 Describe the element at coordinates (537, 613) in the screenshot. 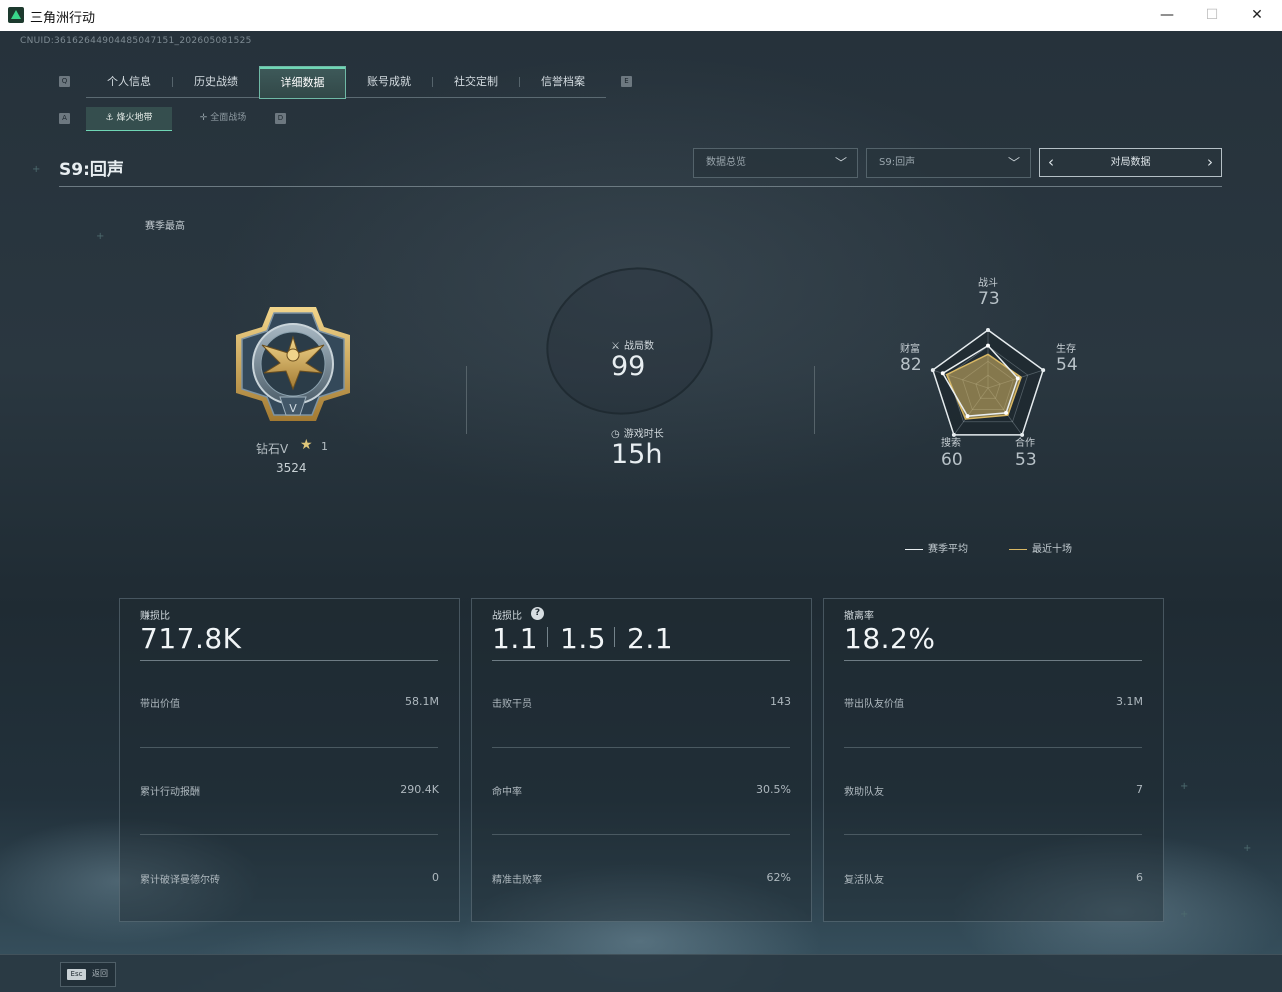

I see `help-icon: ?` at that location.